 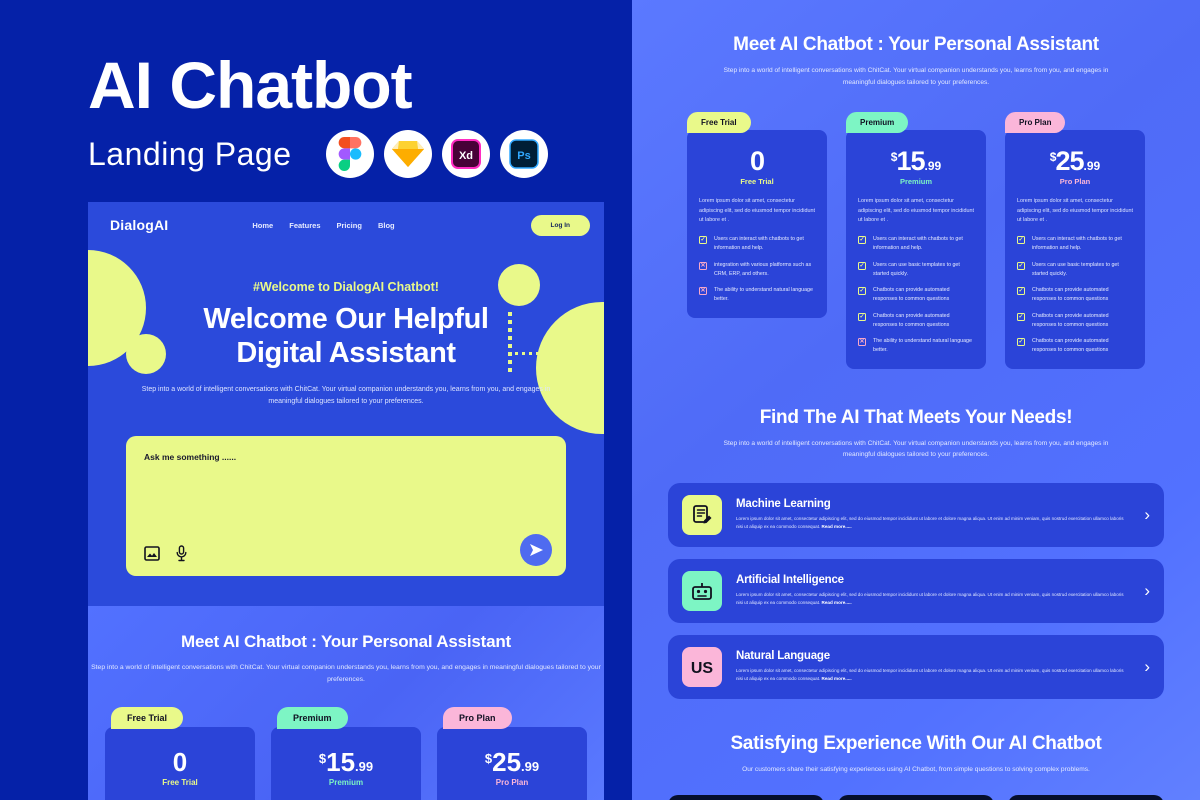 What do you see at coordinates (702, 514) in the screenshot?
I see `document-edit-icon` at bounding box center [702, 514].